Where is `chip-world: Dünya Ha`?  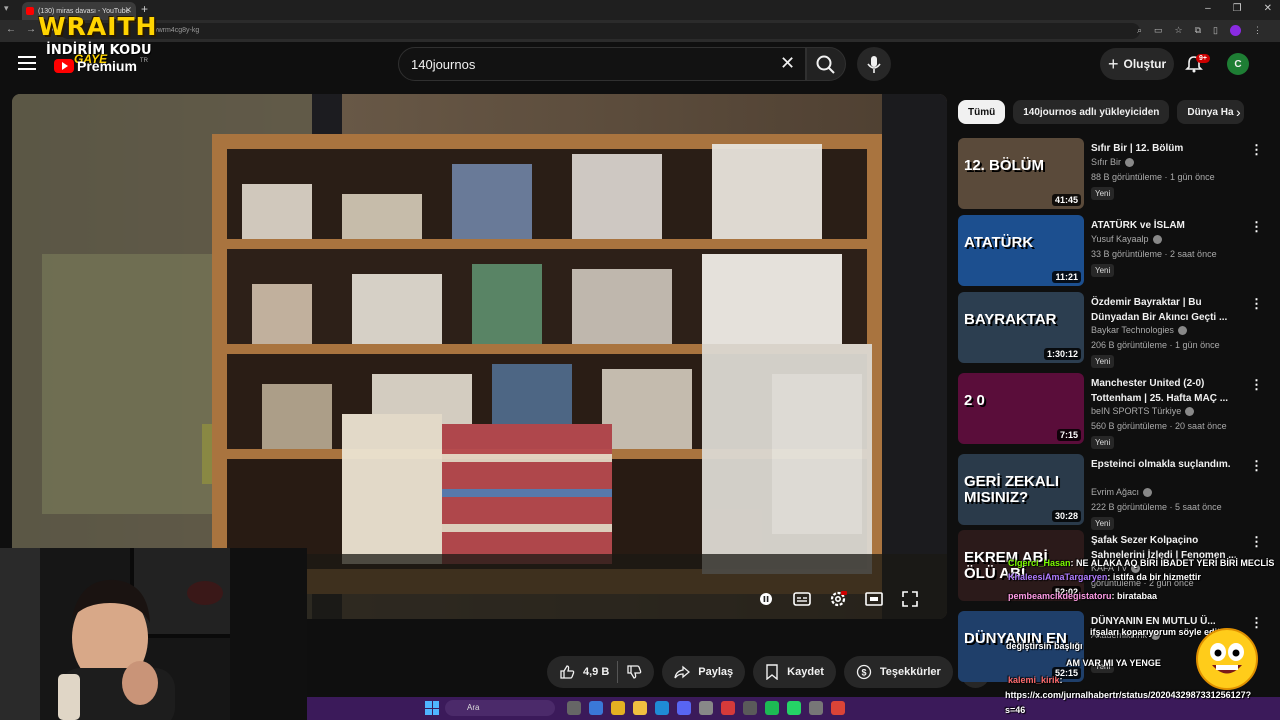 chip-world: Dünya Ha is located at coordinates (1210, 112).